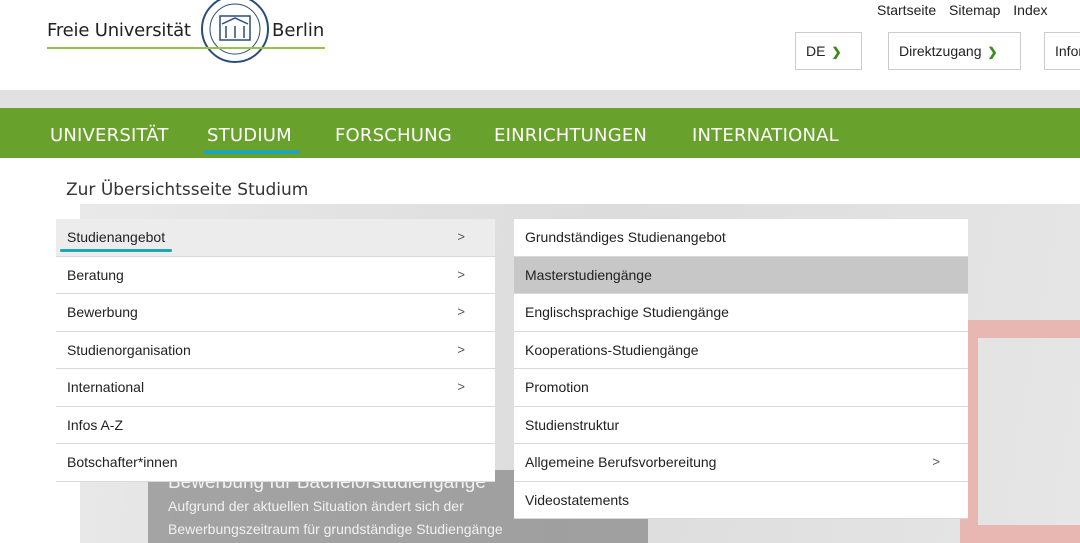 This screenshot has width=1080, height=543. I want to click on submenu-item-label: Infos A-Z, so click(95, 424).